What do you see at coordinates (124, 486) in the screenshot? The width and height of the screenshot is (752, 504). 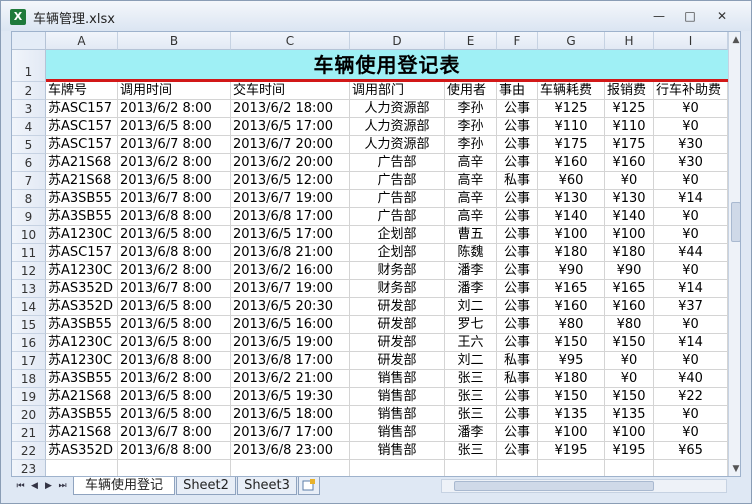 I see `sheet-tab: 车辆使用登记` at bounding box center [124, 486].